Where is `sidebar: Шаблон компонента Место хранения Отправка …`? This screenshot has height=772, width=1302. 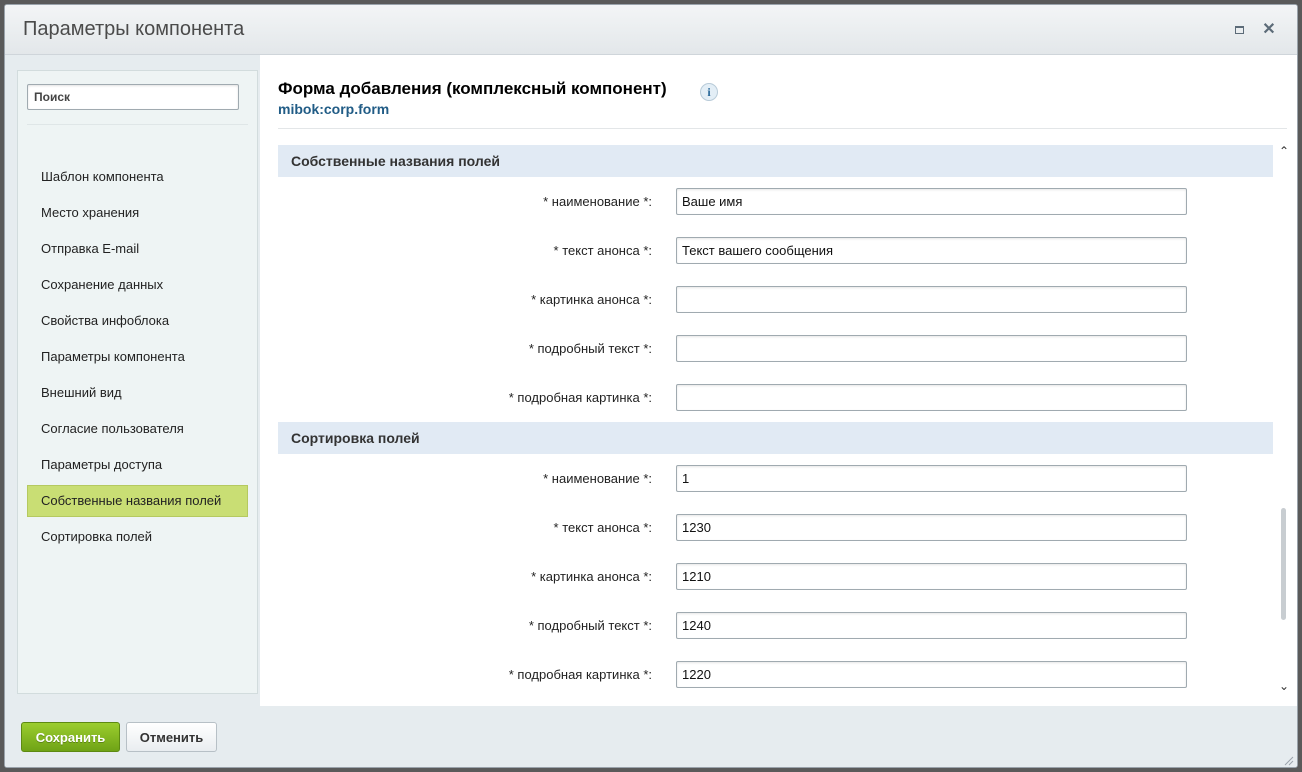
sidebar: Шаблон компонента Место хранения Отправка … is located at coordinates (137, 382).